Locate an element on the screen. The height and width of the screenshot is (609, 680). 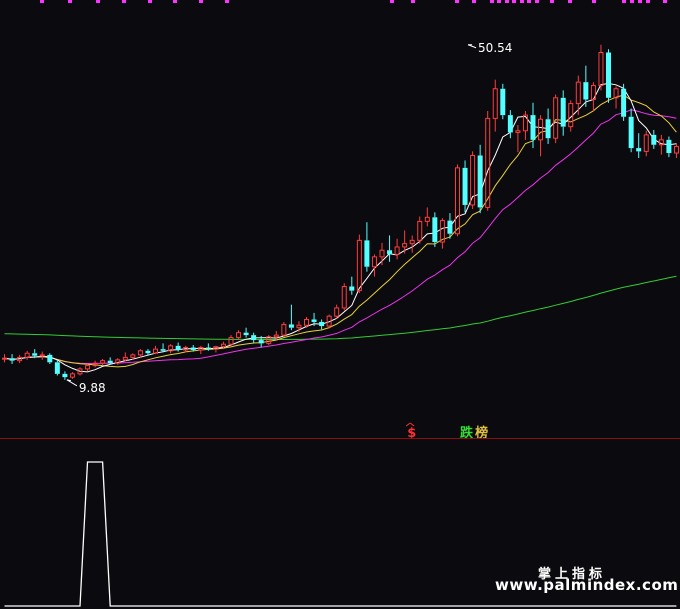
low-pointer is located at coordinates (72, 383).